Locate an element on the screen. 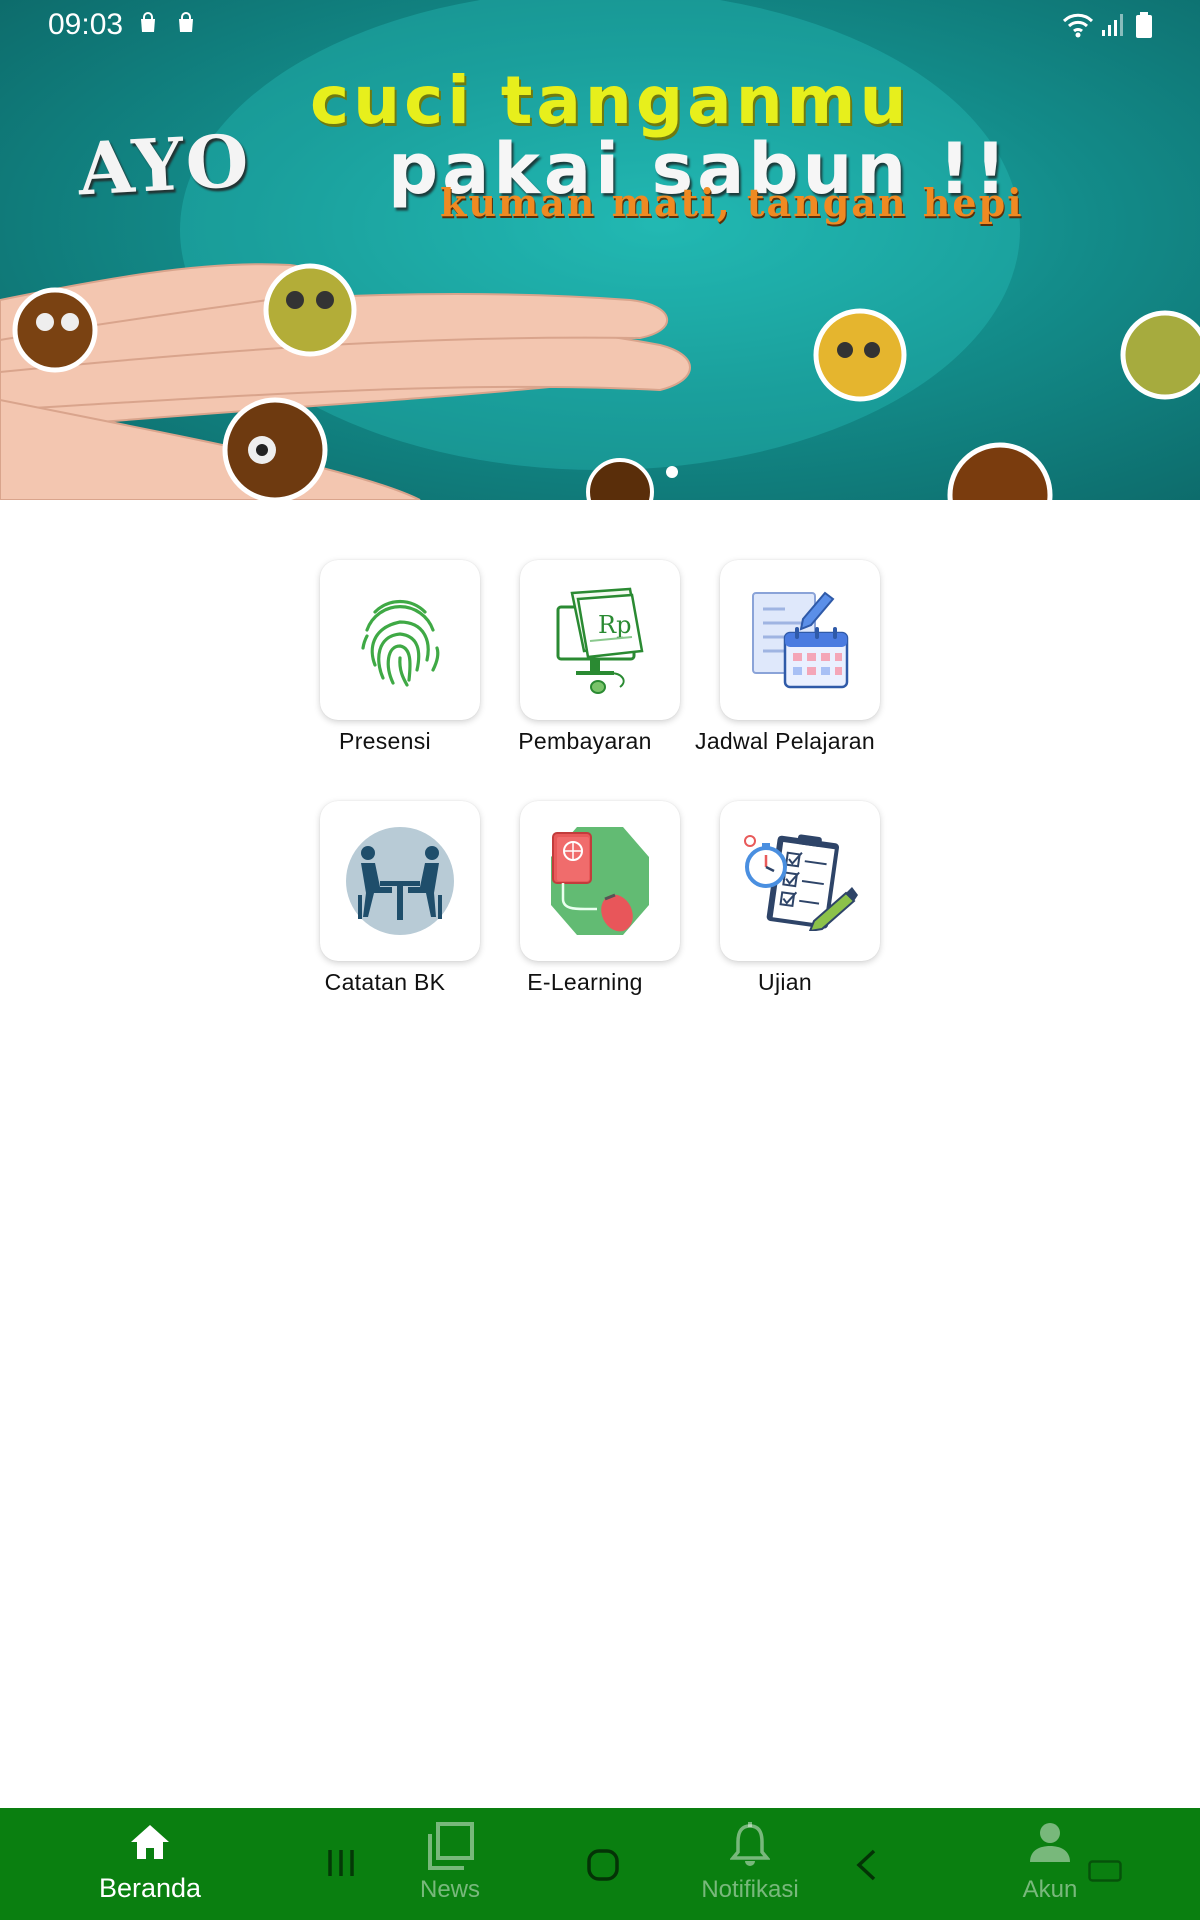  fingerprint-icon is located at coordinates (400, 643).